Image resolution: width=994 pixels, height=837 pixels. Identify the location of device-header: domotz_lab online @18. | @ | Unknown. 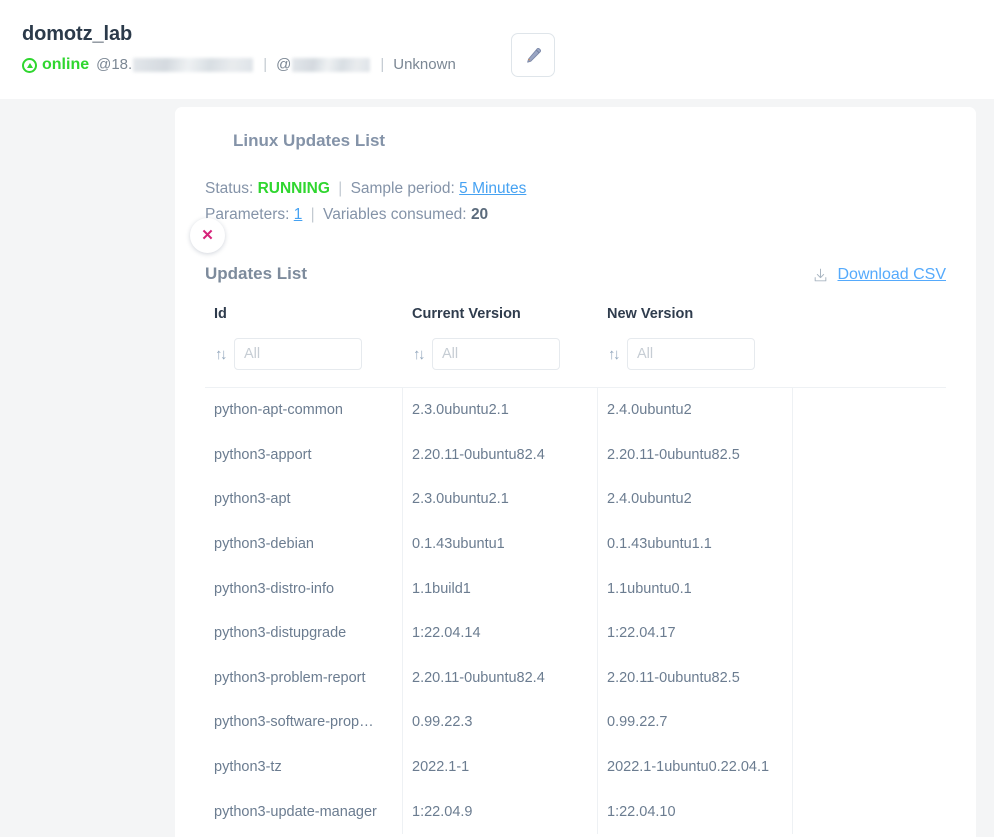
(497, 49).